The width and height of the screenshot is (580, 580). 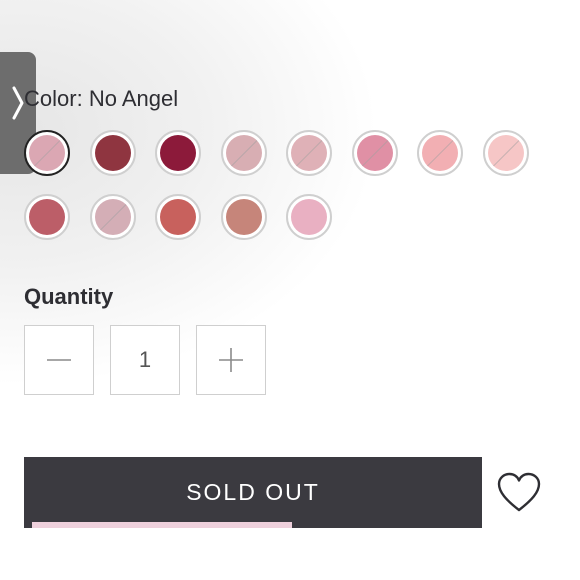 I want to click on plus-icon, so click(x=231, y=360).